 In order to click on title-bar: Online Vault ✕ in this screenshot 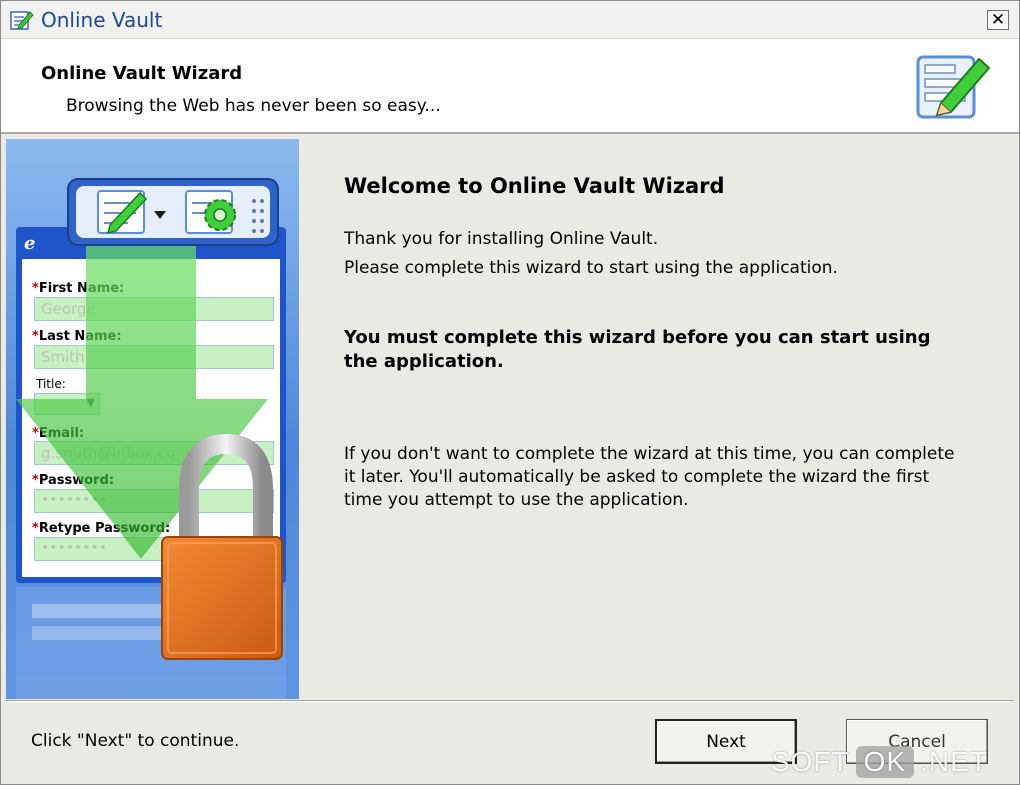, I will do `click(510, 20)`.